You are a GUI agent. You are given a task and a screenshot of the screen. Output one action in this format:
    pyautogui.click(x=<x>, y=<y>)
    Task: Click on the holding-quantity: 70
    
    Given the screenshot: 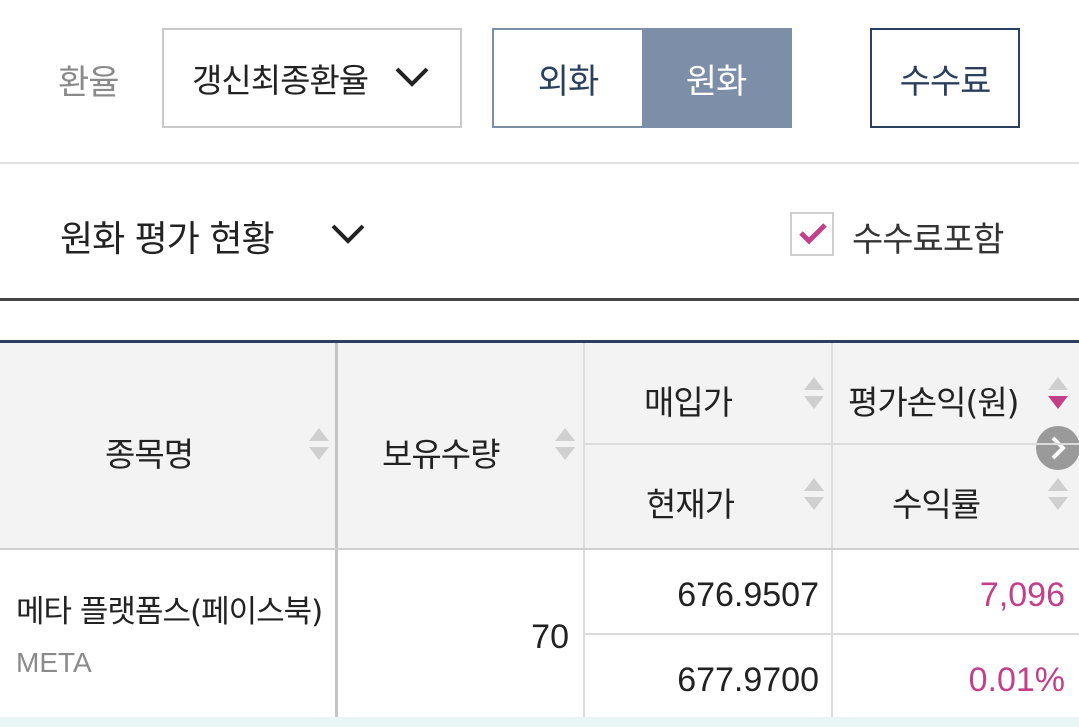 What is the action you would take?
    pyautogui.click(x=550, y=637)
    